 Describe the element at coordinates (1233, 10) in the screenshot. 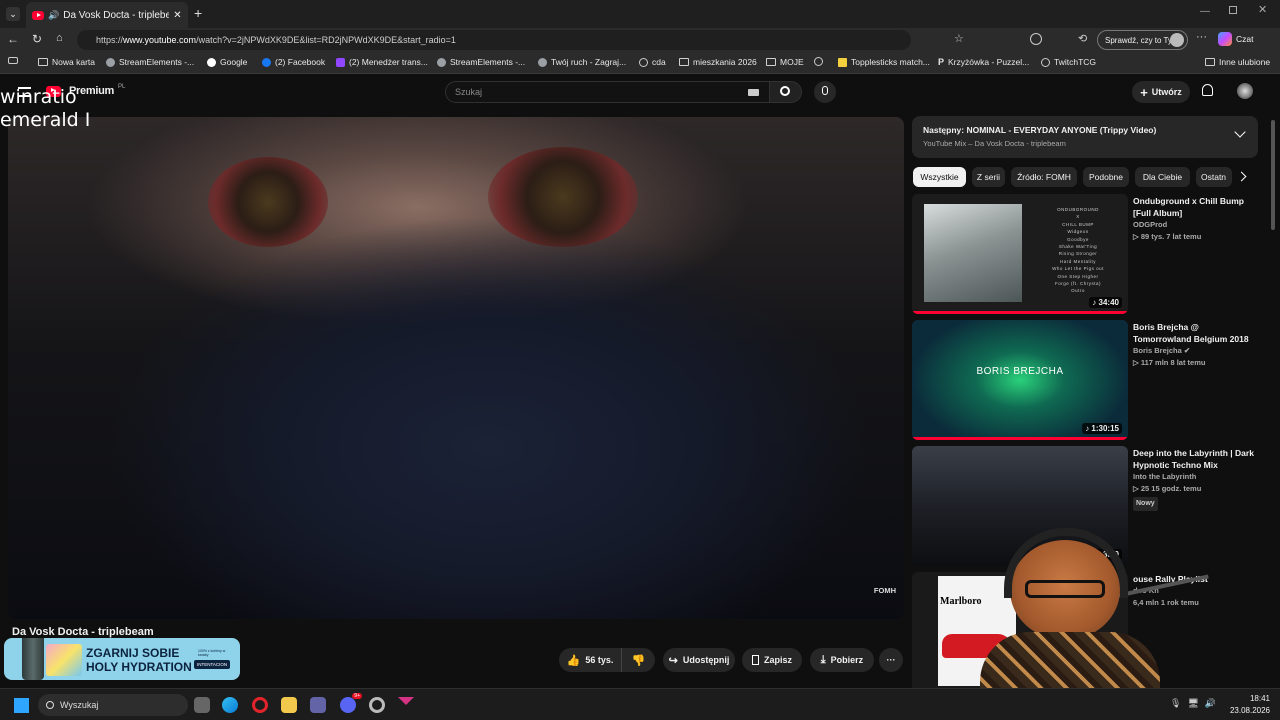

I see `maximize-icon` at that location.